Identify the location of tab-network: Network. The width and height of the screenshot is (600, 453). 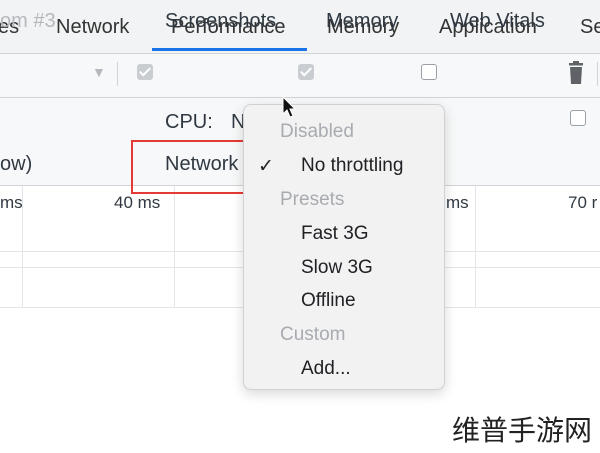
(92, 27).